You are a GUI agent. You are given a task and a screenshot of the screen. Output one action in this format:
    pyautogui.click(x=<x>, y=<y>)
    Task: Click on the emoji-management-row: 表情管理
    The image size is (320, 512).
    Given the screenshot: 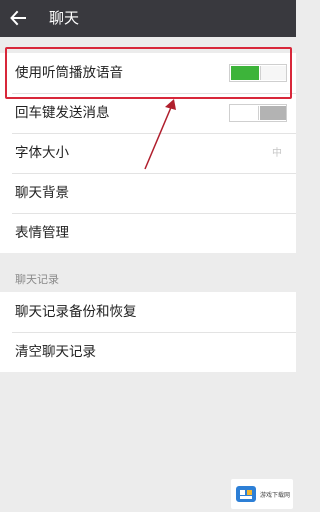 What is the action you would take?
    pyautogui.click(x=148, y=233)
    